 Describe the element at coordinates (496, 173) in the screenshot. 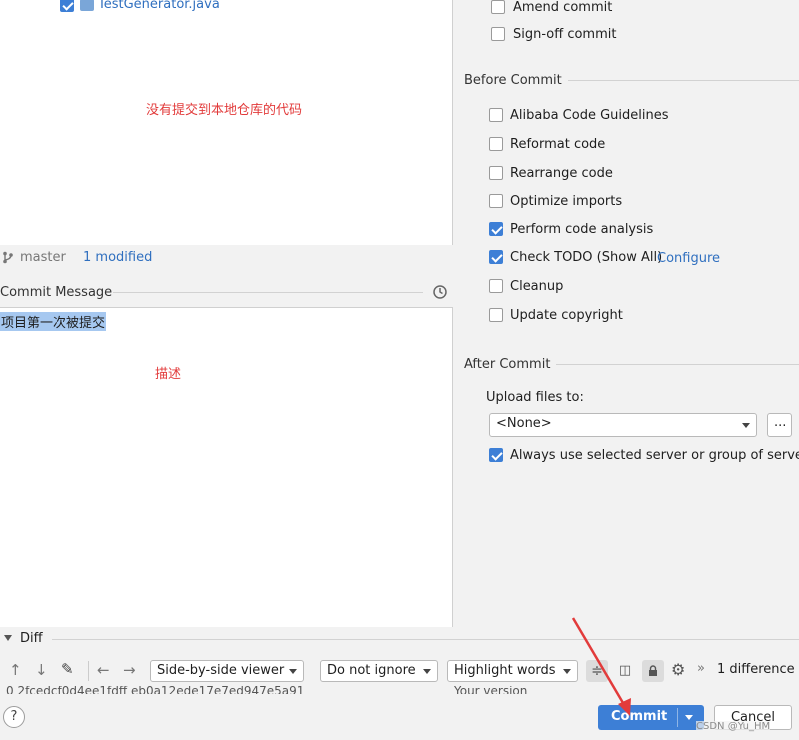

I see `rearrange-code-checkbox` at that location.